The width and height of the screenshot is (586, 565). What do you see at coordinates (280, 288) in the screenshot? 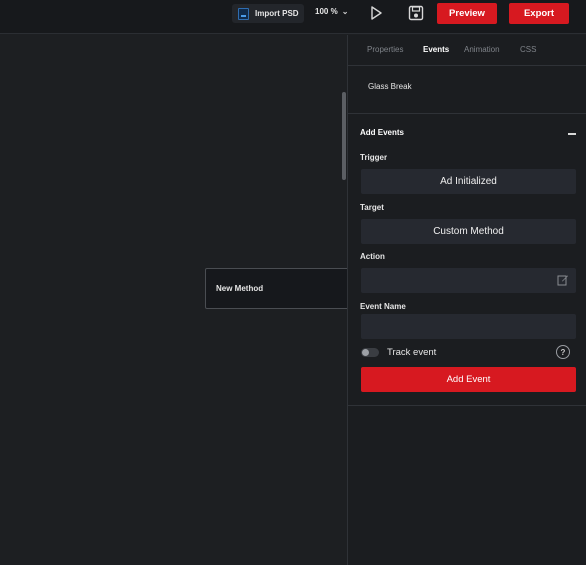
I see `new-method-popover: New Method` at bounding box center [280, 288].